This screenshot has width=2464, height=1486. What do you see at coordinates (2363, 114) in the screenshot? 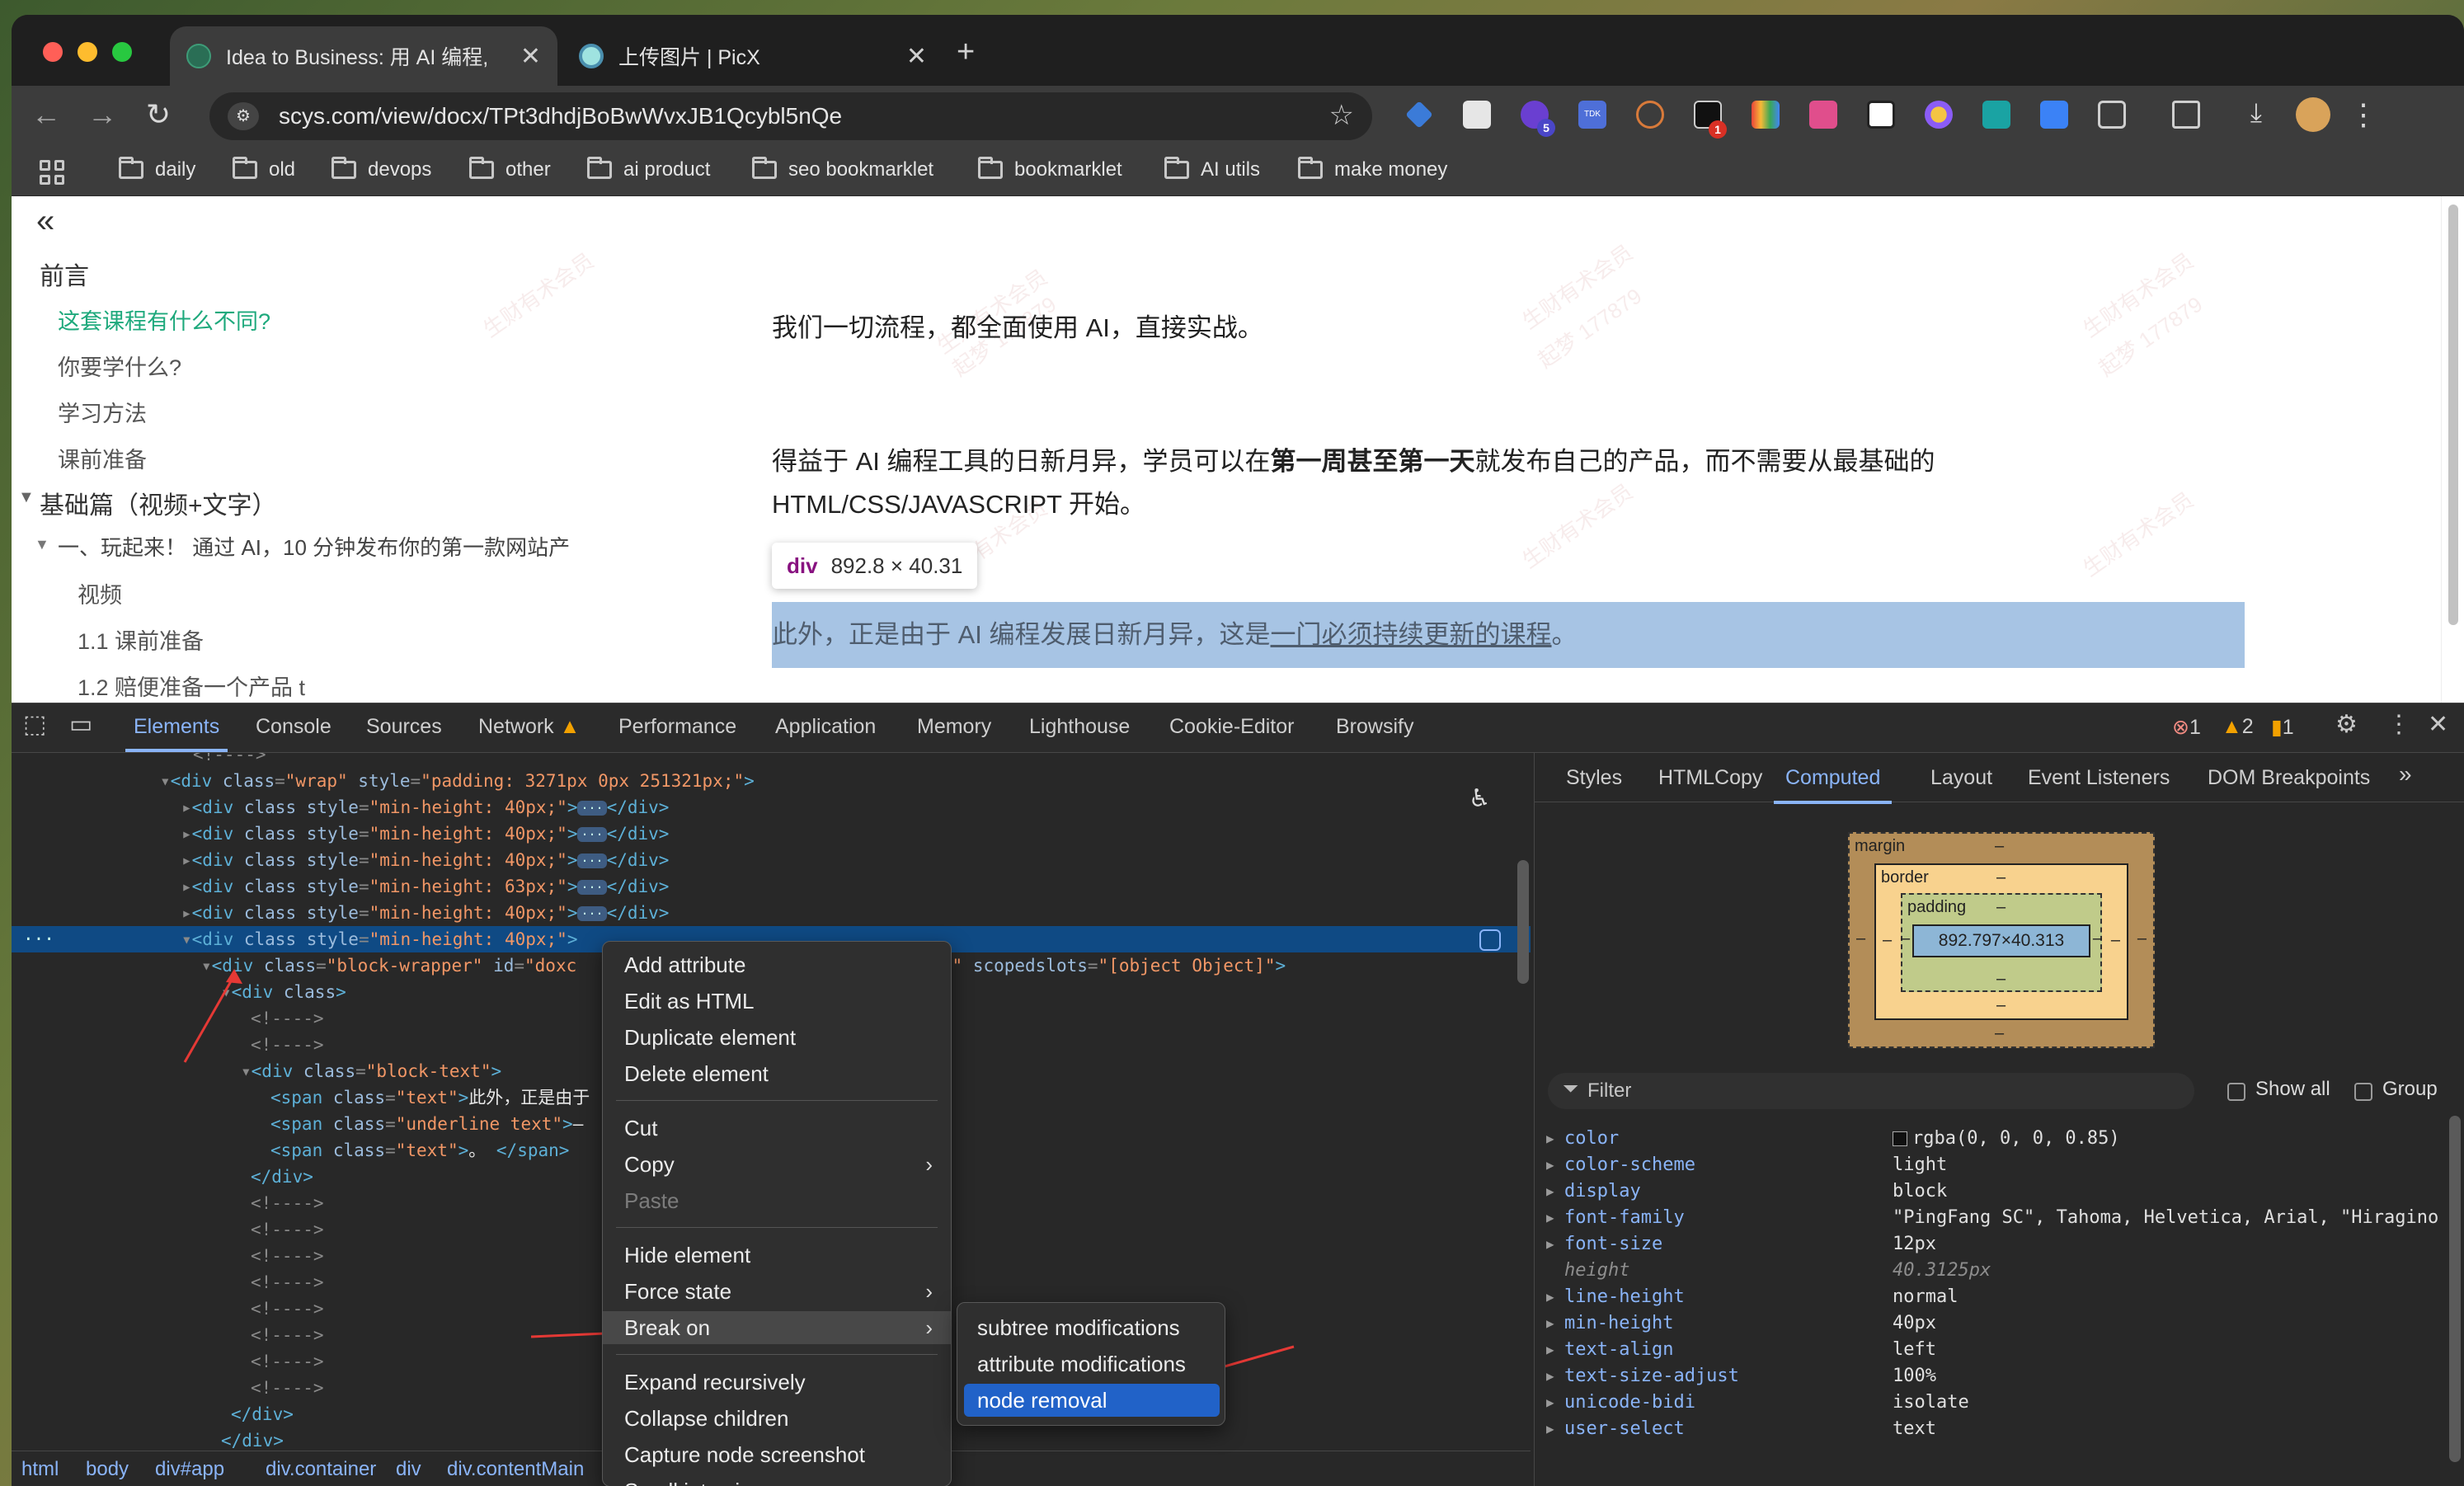
I see `browser-menu-icon: ⋮` at bounding box center [2363, 114].